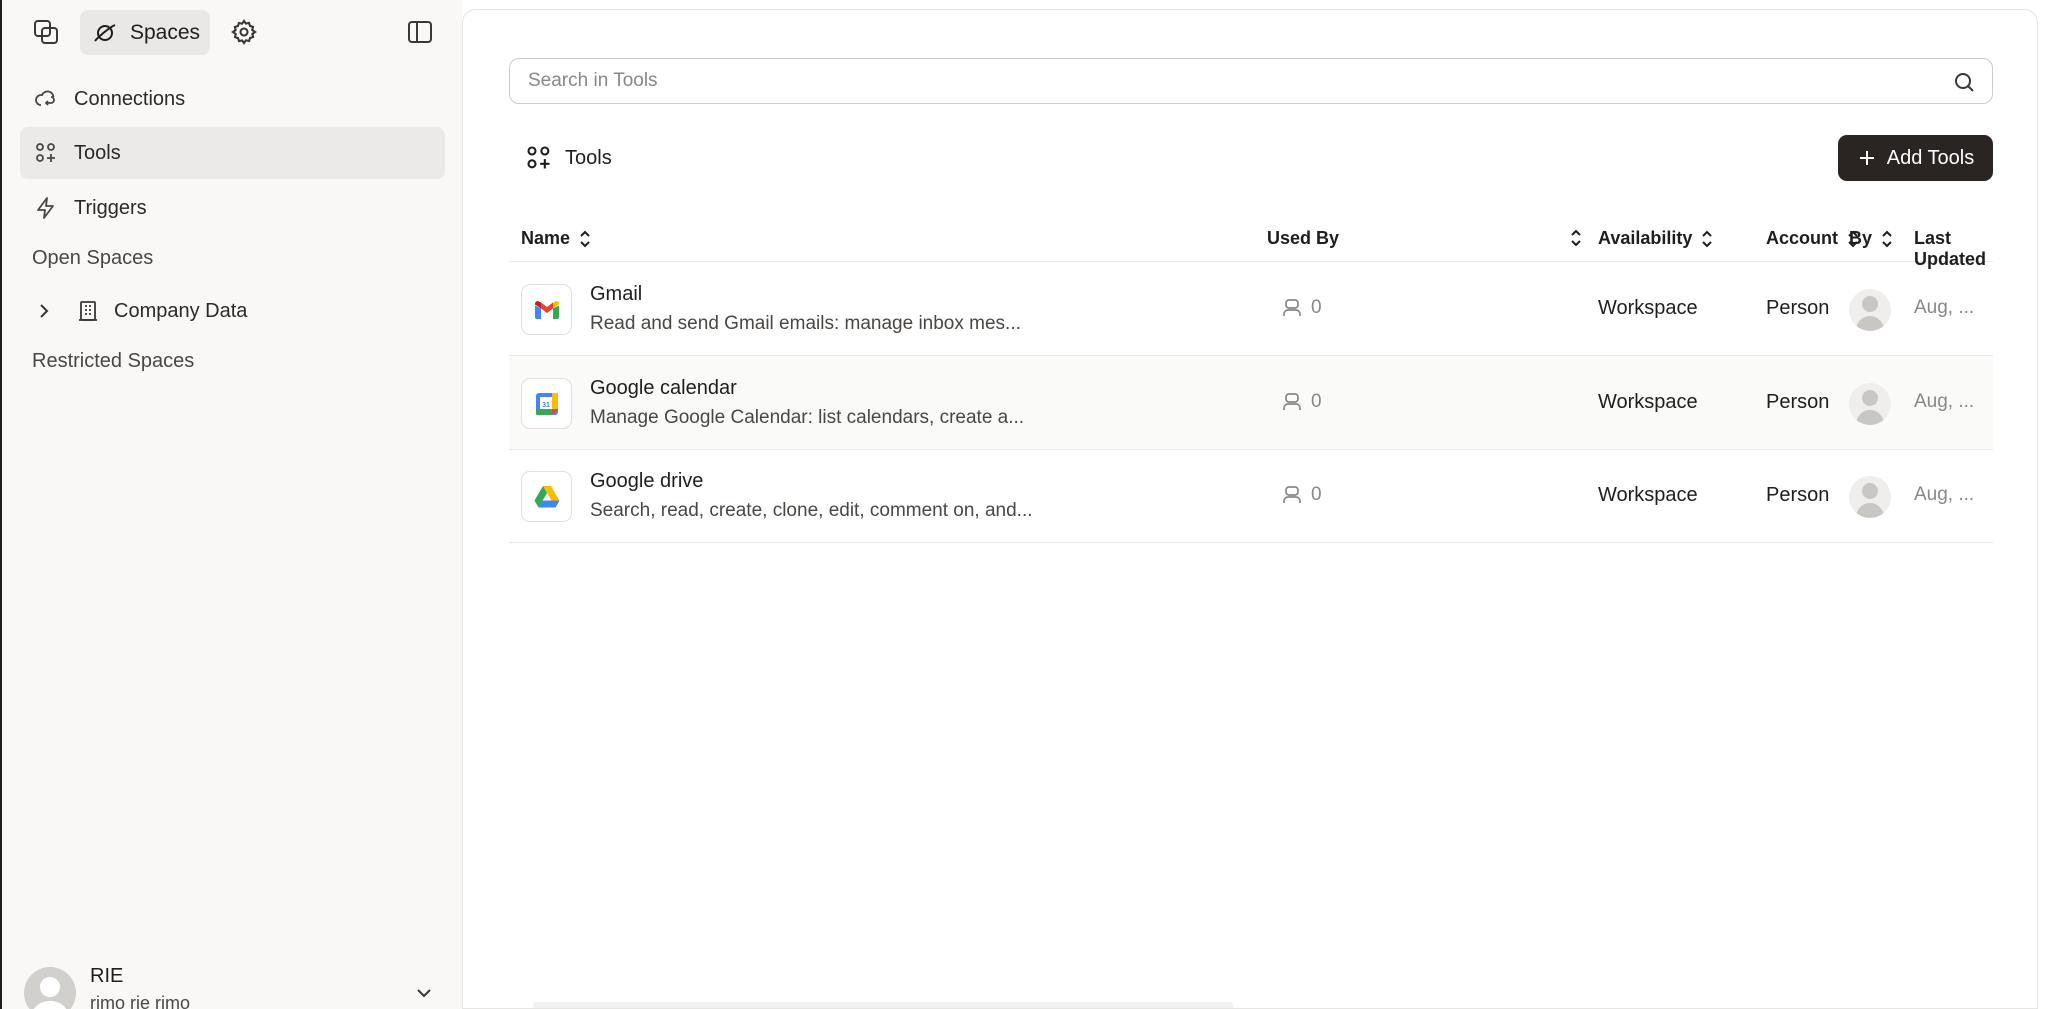 This screenshot has width=2048, height=1009. Describe the element at coordinates (647, 481) in the screenshot. I see `tool-name: Google drive` at that location.